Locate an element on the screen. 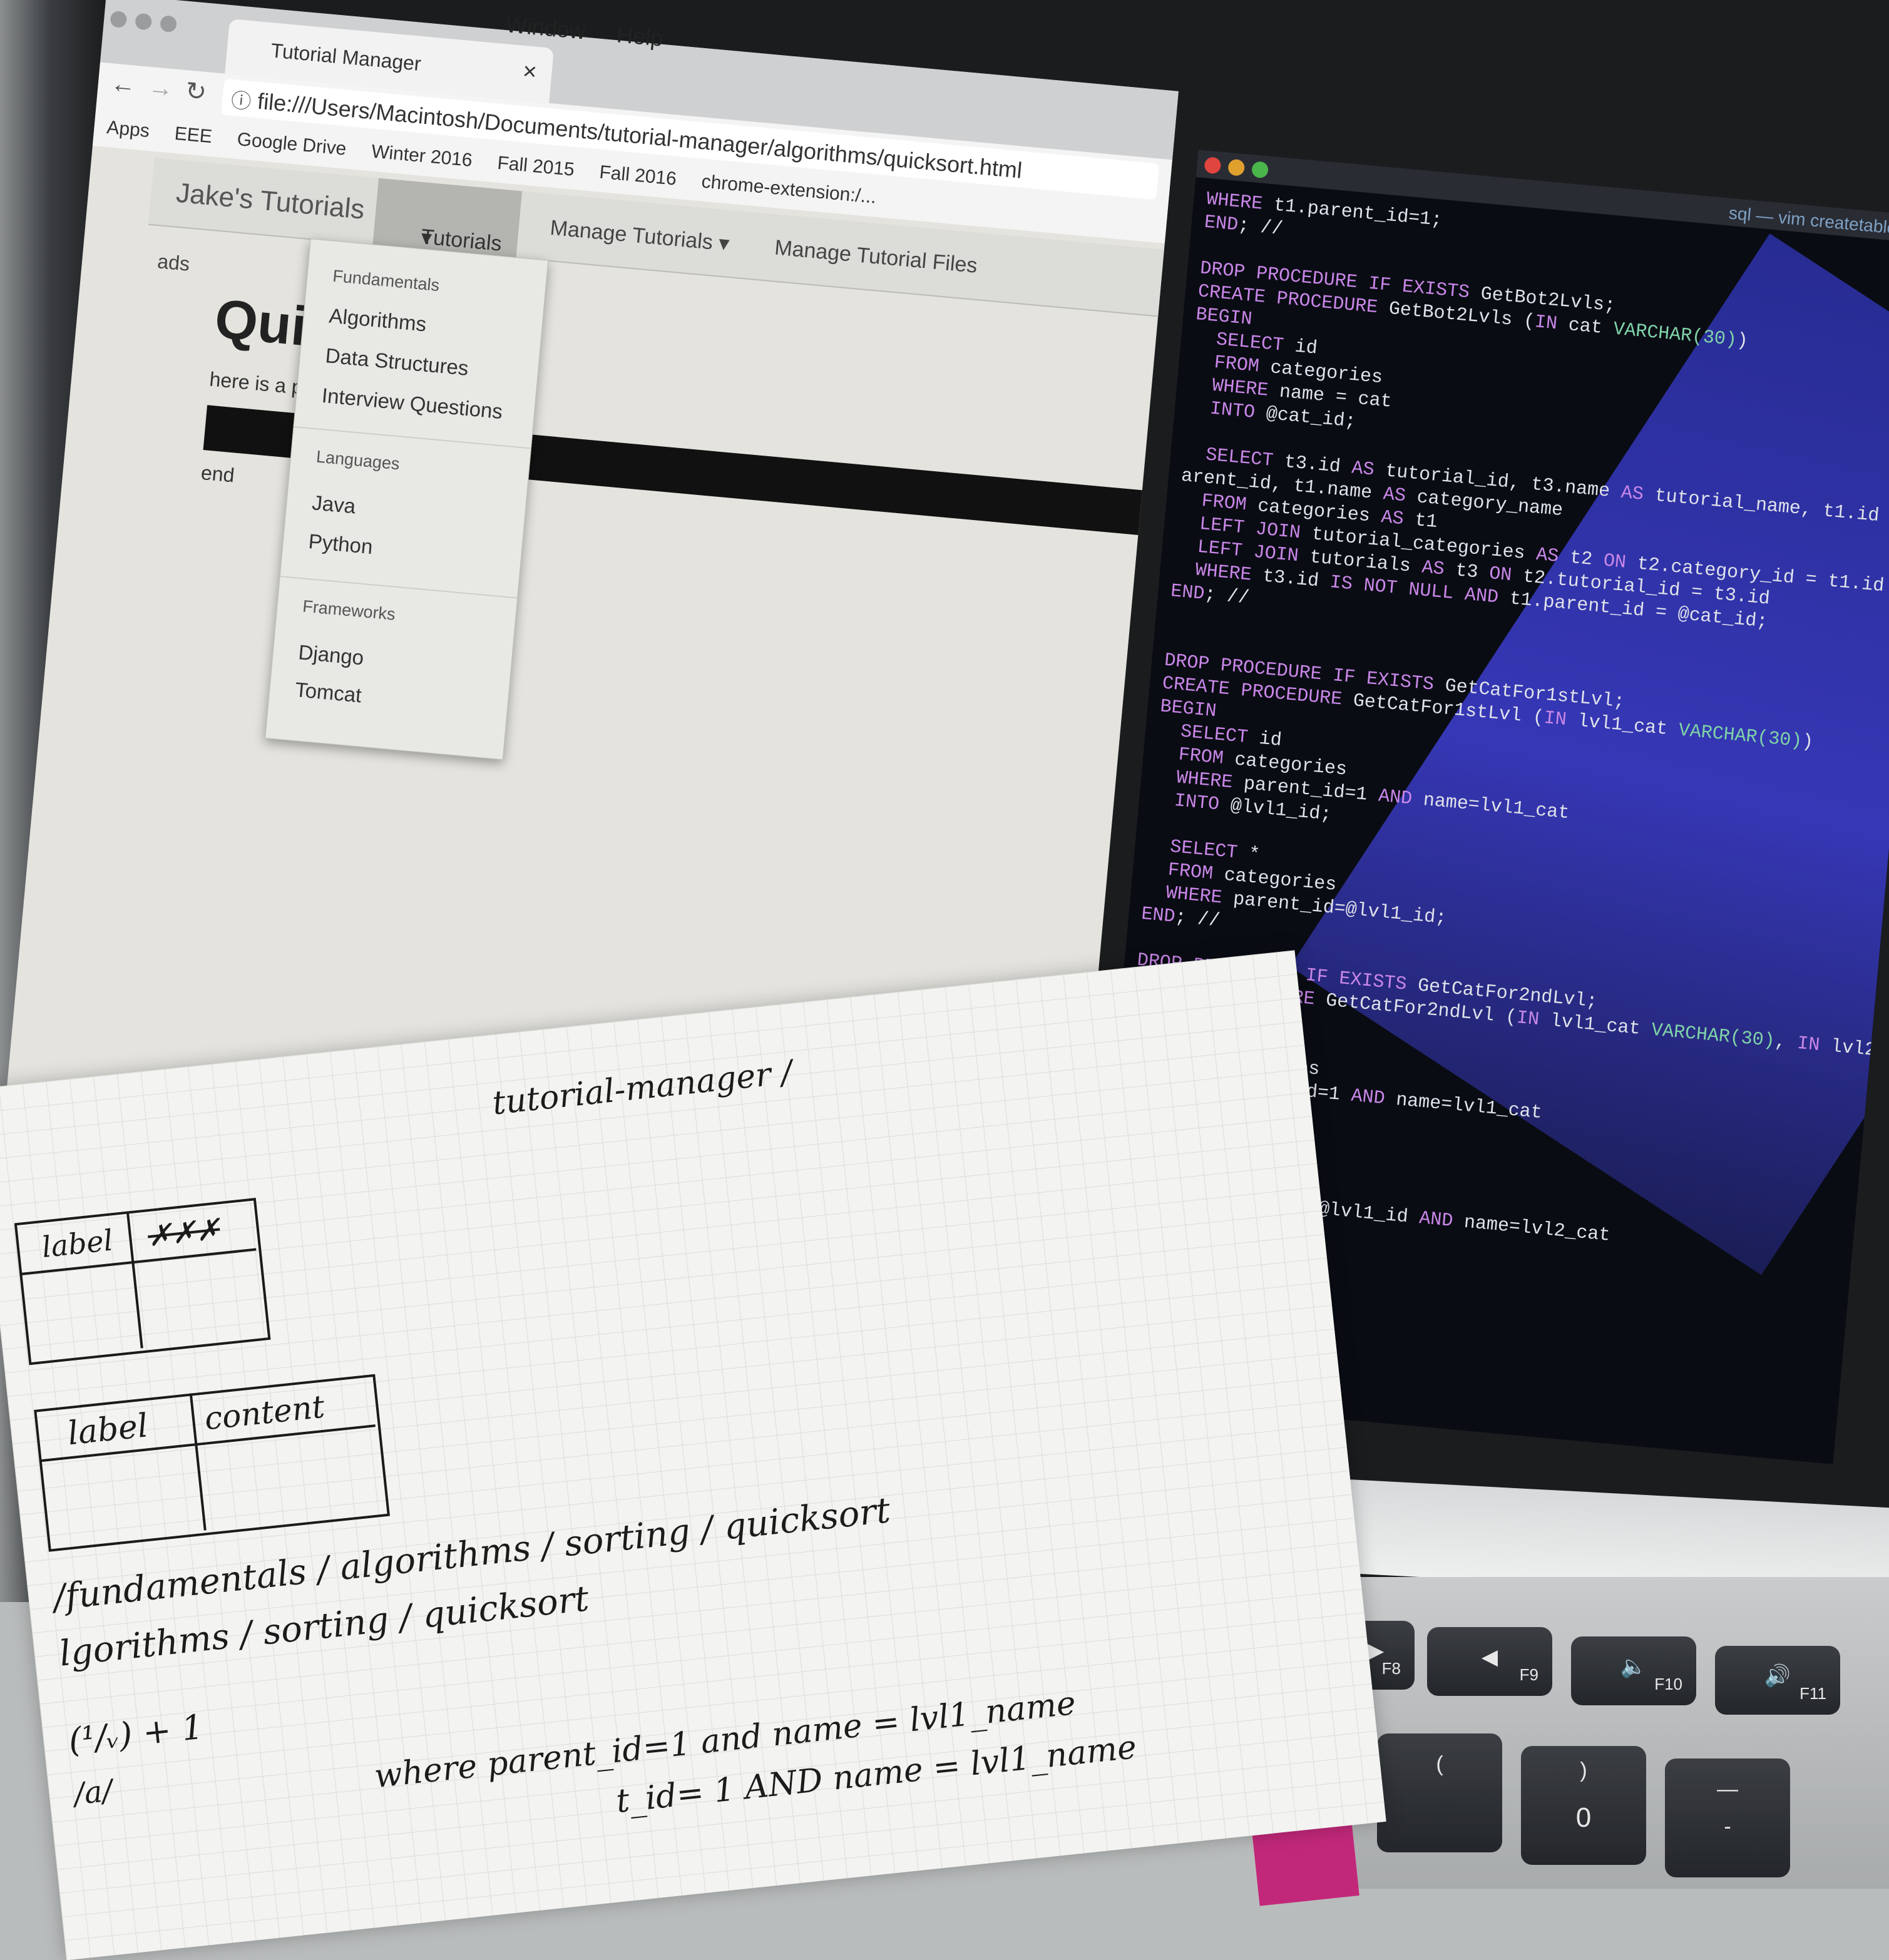 Image resolution: width=1889 pixels, height=1960 pixels. menu-help: Help is located at coordinates (640, 36).